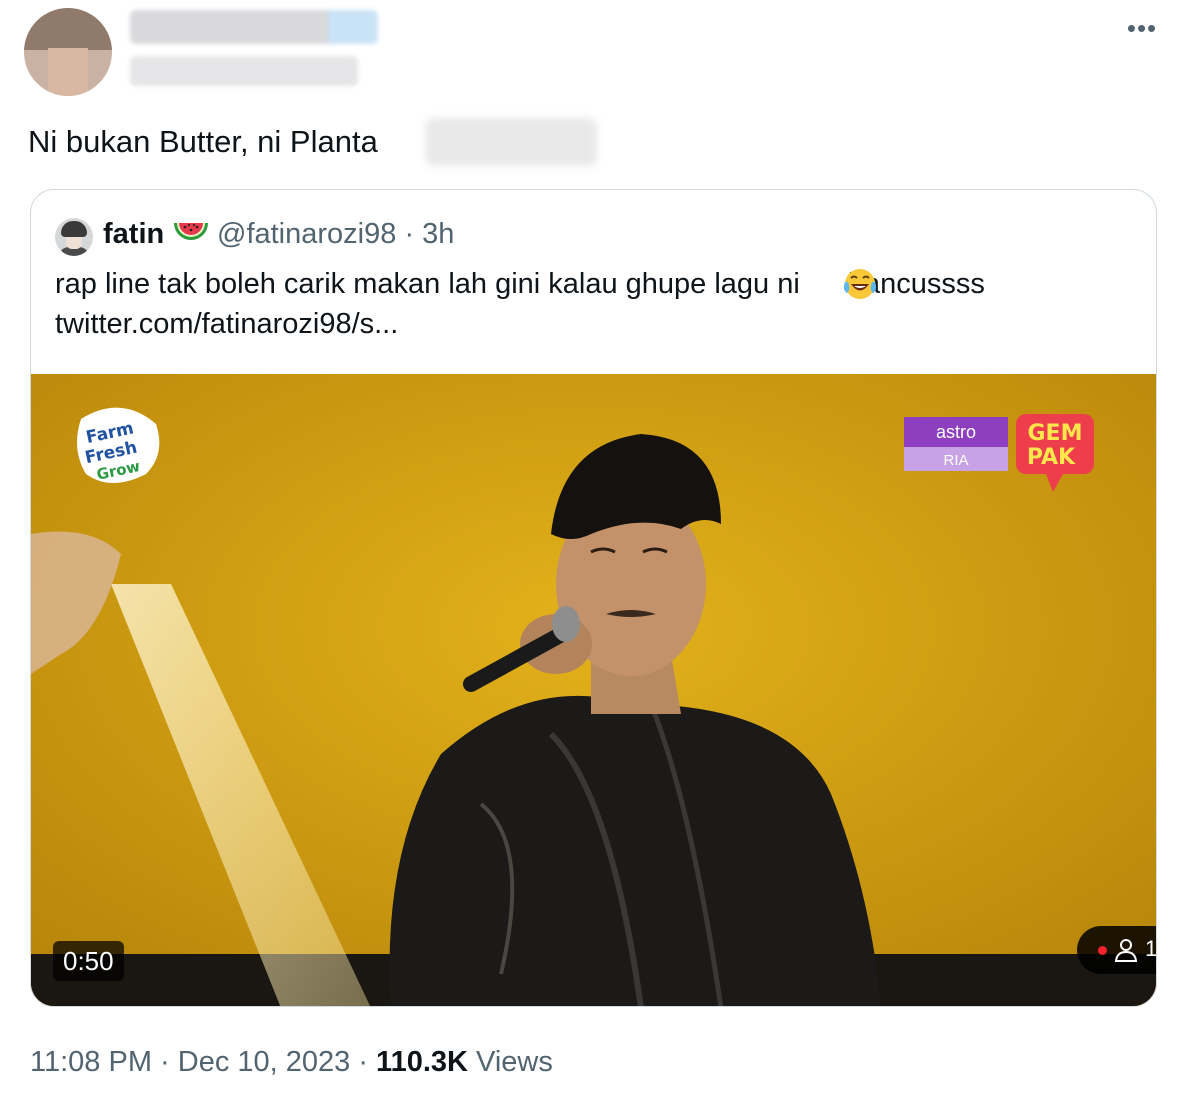  I want to click on quoted-author-avatar, so click(74, 237).